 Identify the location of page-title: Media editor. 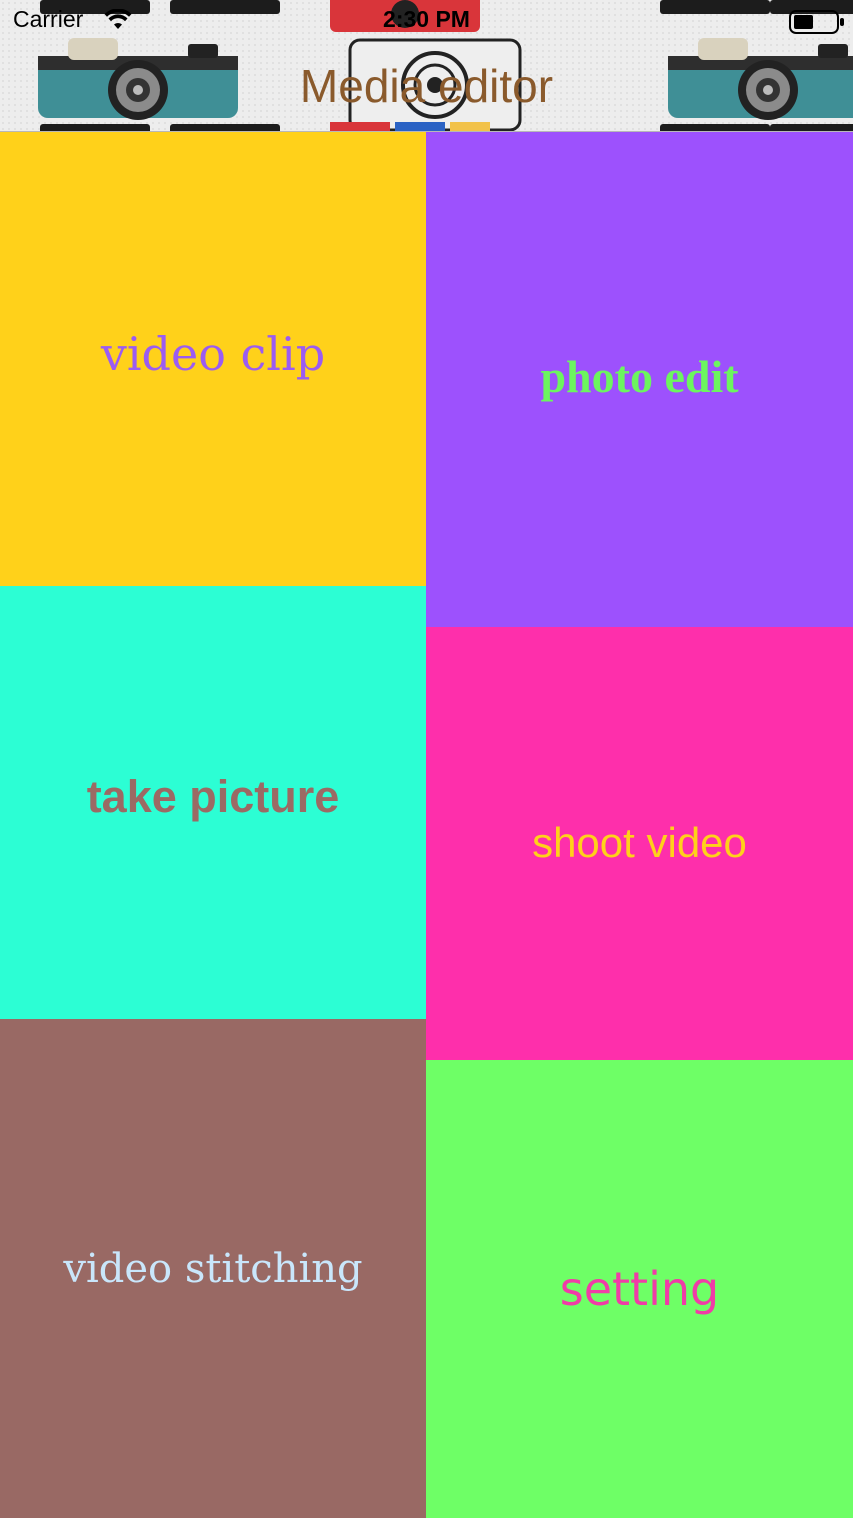
(426, 86).